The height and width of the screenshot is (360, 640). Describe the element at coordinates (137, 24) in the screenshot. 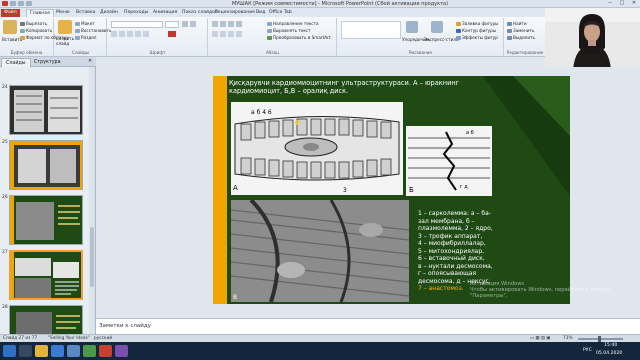

I see `font-family-select` at that location.